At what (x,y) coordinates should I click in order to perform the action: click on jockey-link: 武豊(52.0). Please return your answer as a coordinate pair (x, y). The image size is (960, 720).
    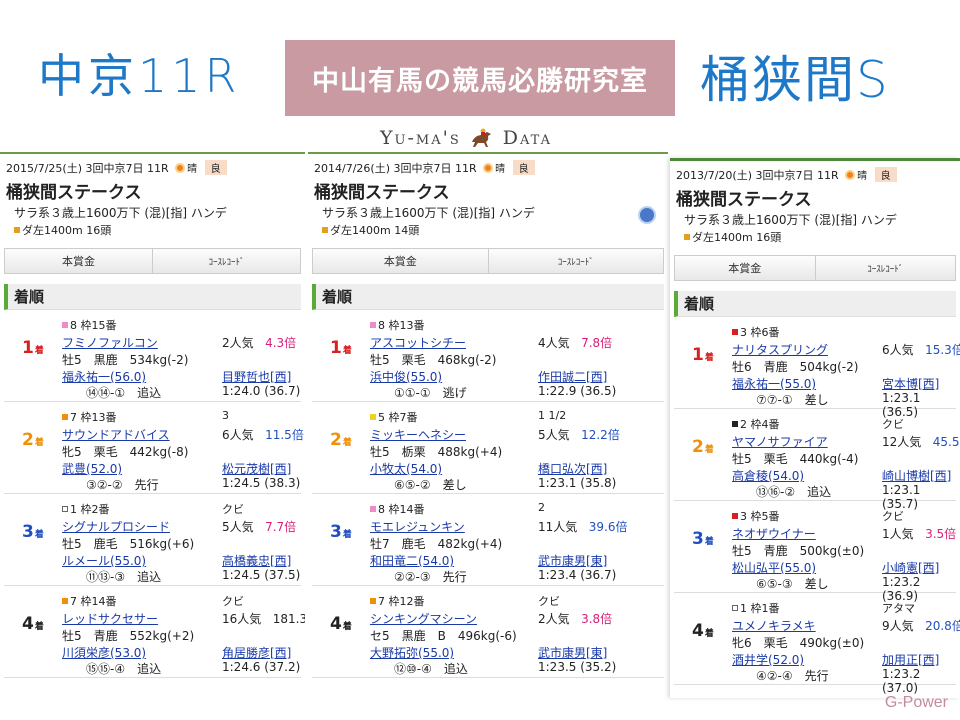
    Looking at the image, I should click on (92, 468).